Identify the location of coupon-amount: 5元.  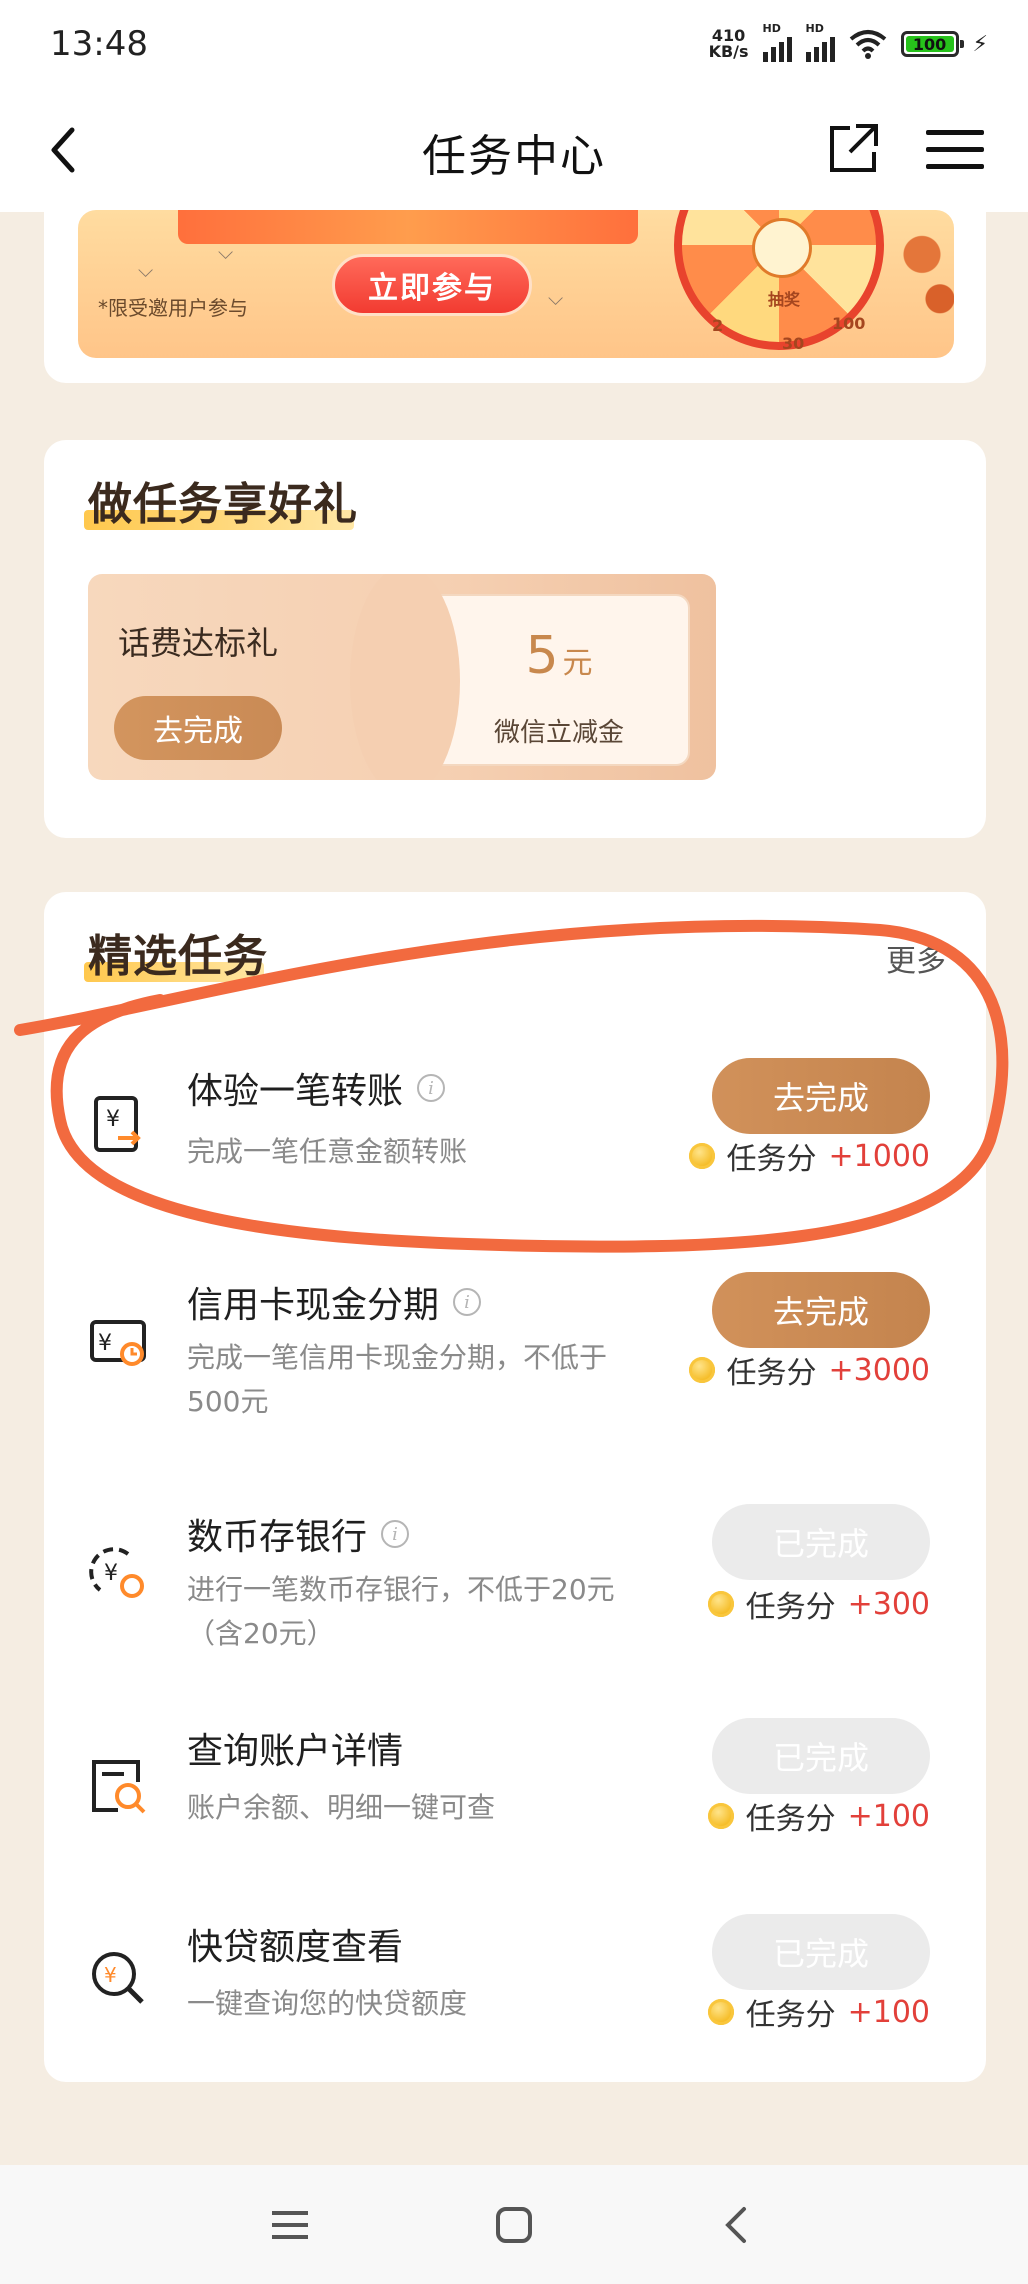
(559, 656).